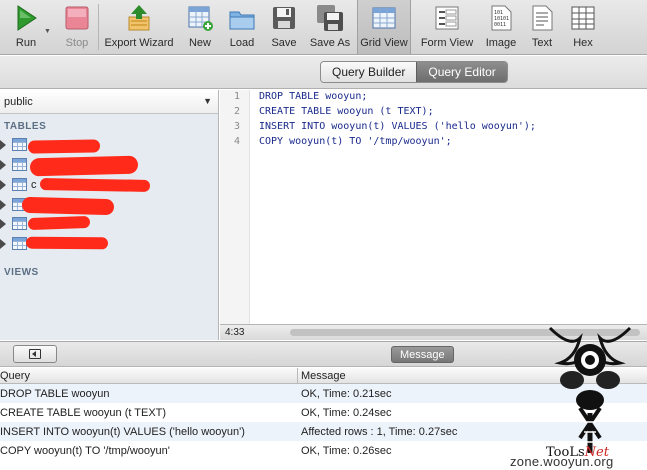 This screenshot has height=470, width=647. I want to click on schema-select: public ▼, so click(109, 102).